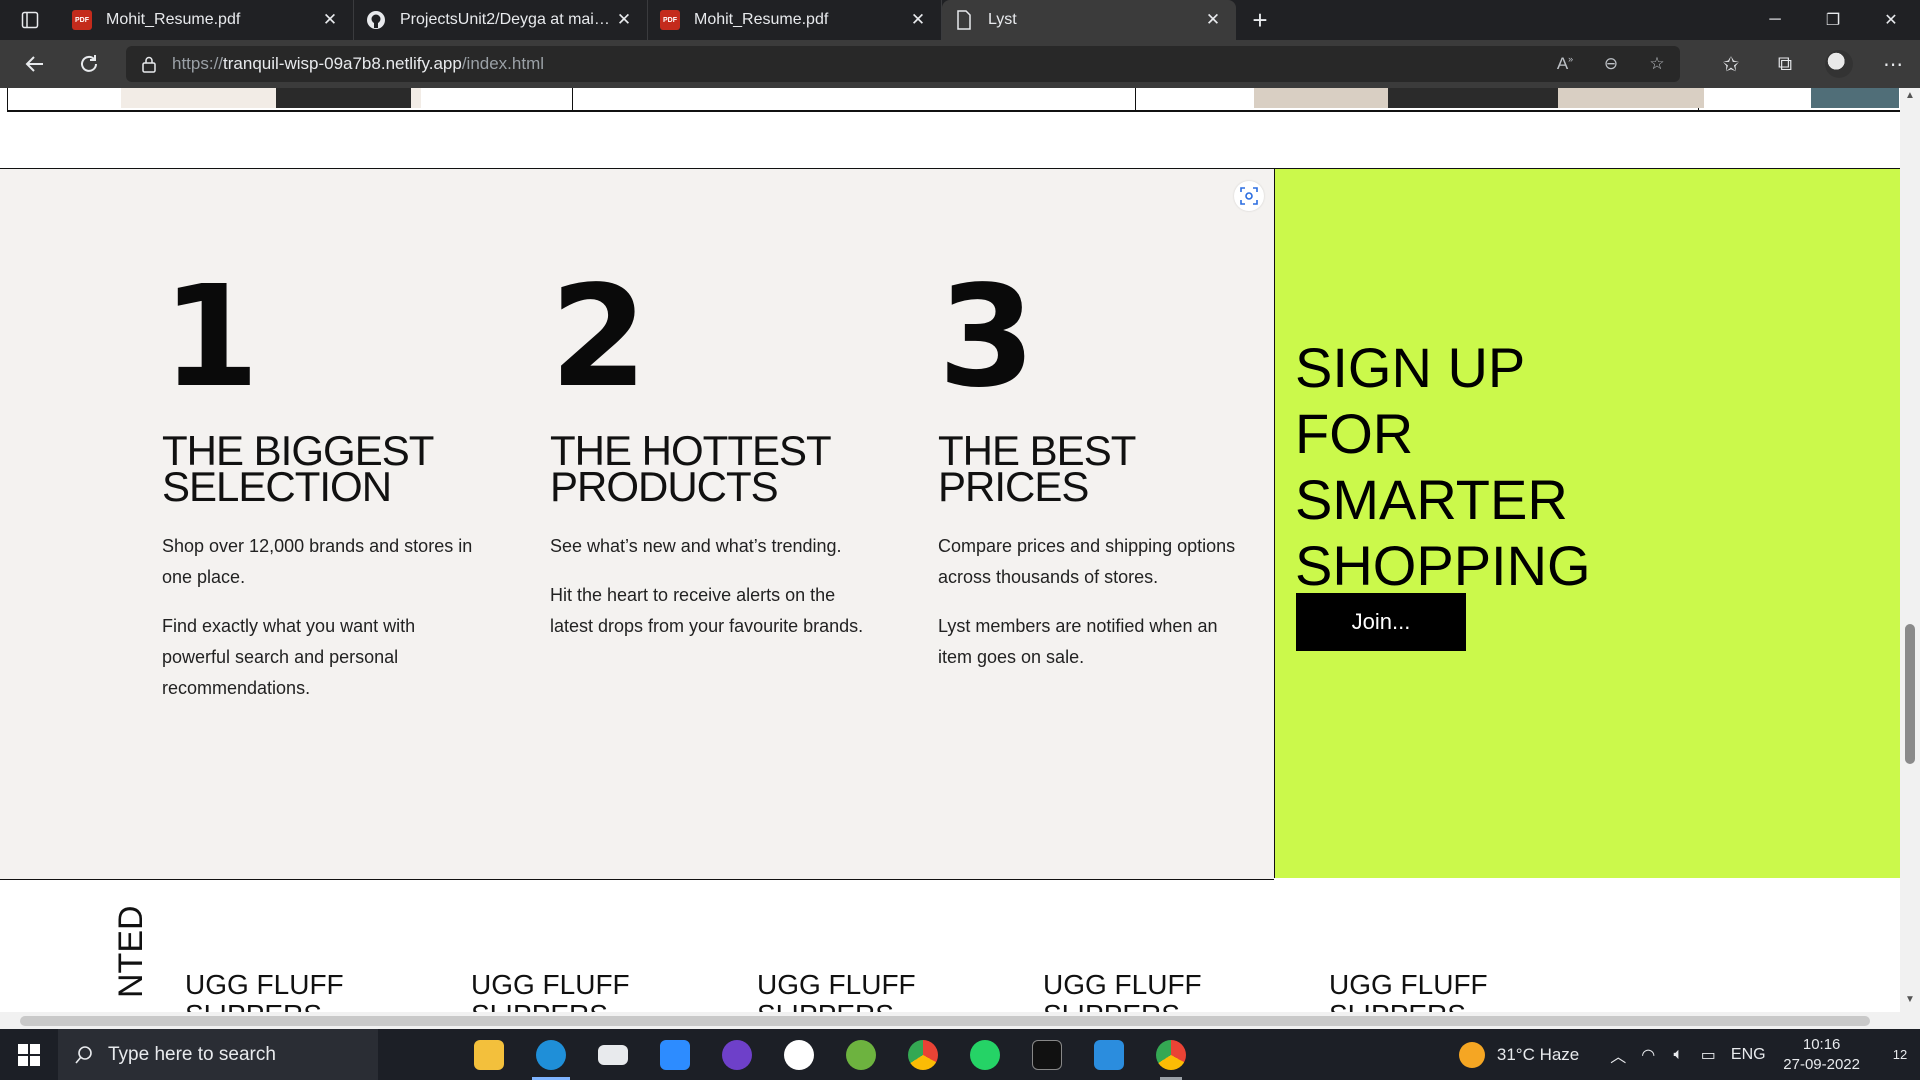  I want to click on mysql-app, so click(1047, 1054).